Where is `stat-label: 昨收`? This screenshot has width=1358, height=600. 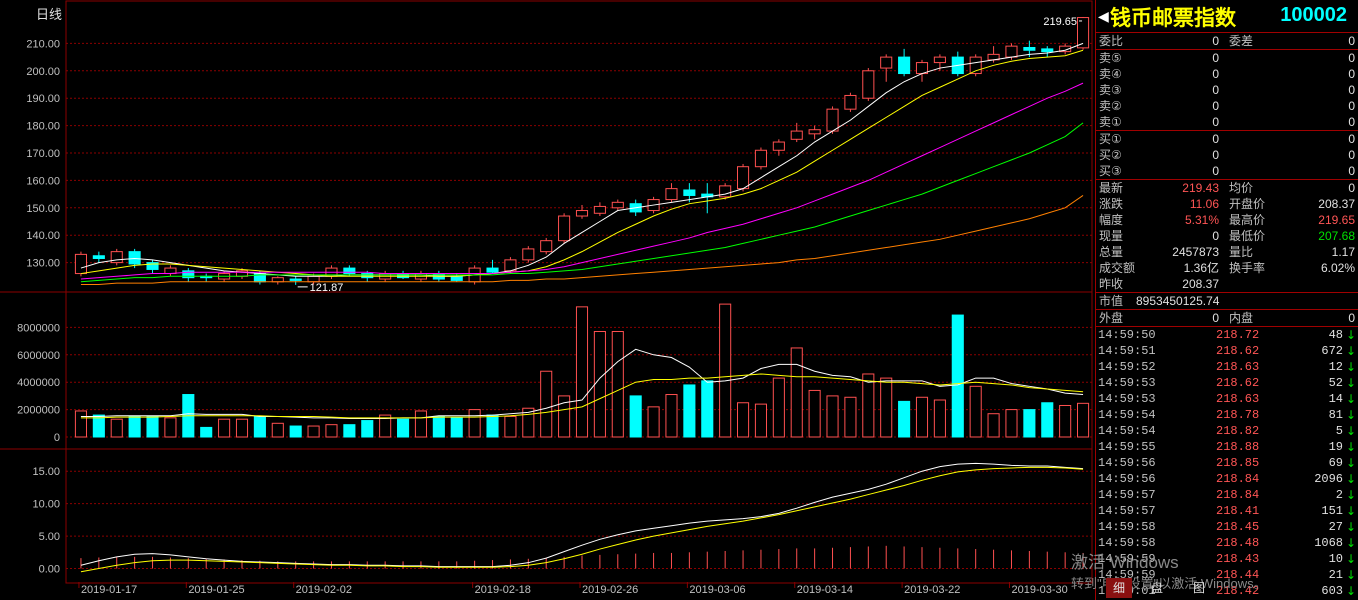
stat-label: 昨收 is located at coordinates (1111, 284).